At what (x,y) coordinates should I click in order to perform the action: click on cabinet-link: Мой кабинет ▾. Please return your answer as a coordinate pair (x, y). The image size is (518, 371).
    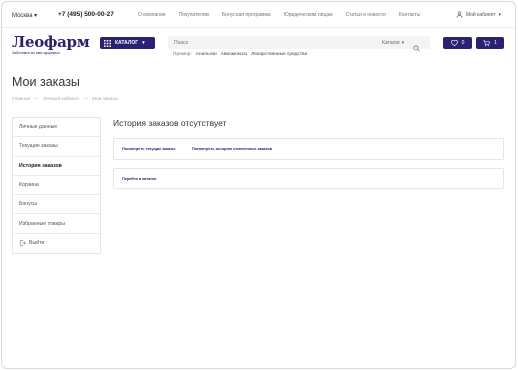
    Looking at the image, I should click on (478, 14).